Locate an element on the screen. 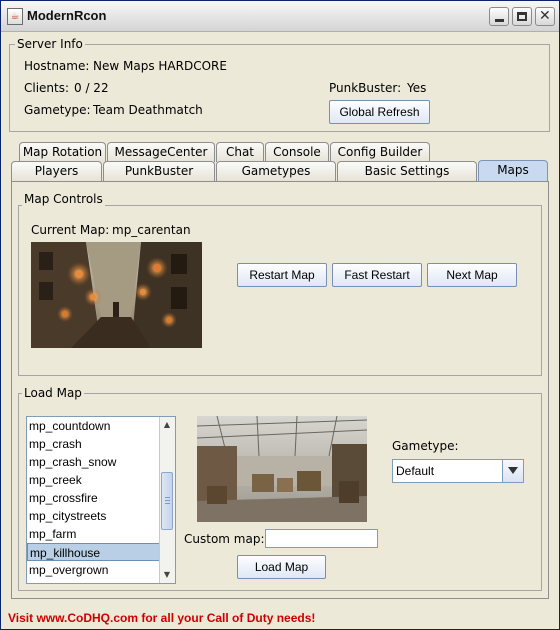  load-gametype-label: Gametype: is located at coordinates (425, 446).